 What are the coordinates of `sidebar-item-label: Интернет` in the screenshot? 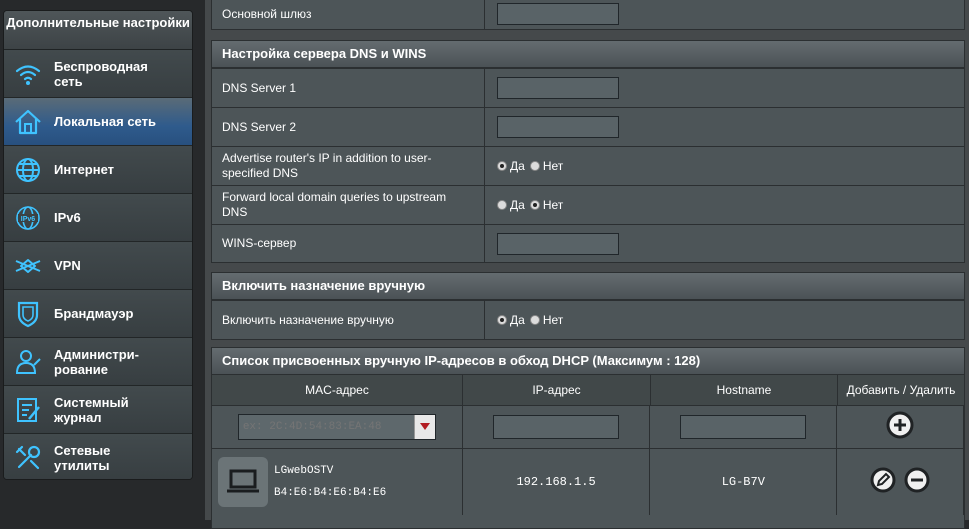 It's located at (84, 169).